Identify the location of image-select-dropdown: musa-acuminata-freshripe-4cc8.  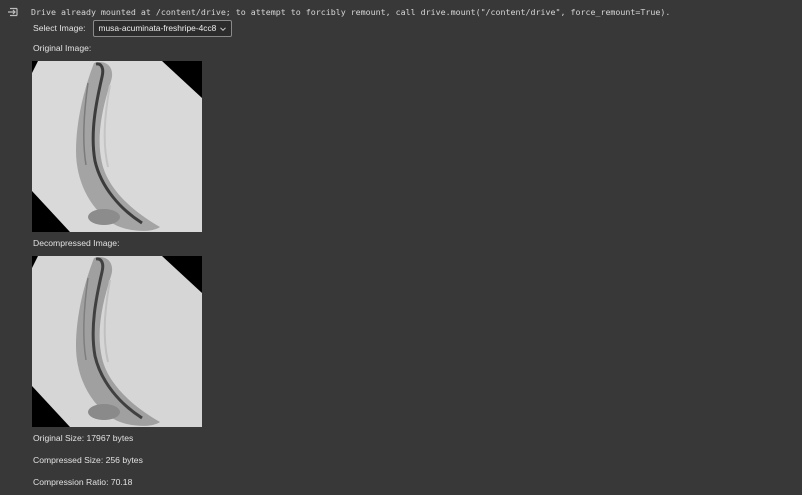
(162, 28).